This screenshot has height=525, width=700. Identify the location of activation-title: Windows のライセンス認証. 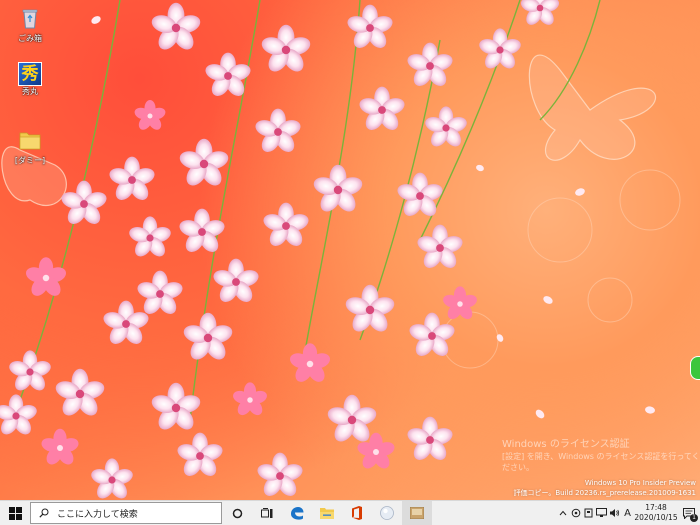
(566, 444).